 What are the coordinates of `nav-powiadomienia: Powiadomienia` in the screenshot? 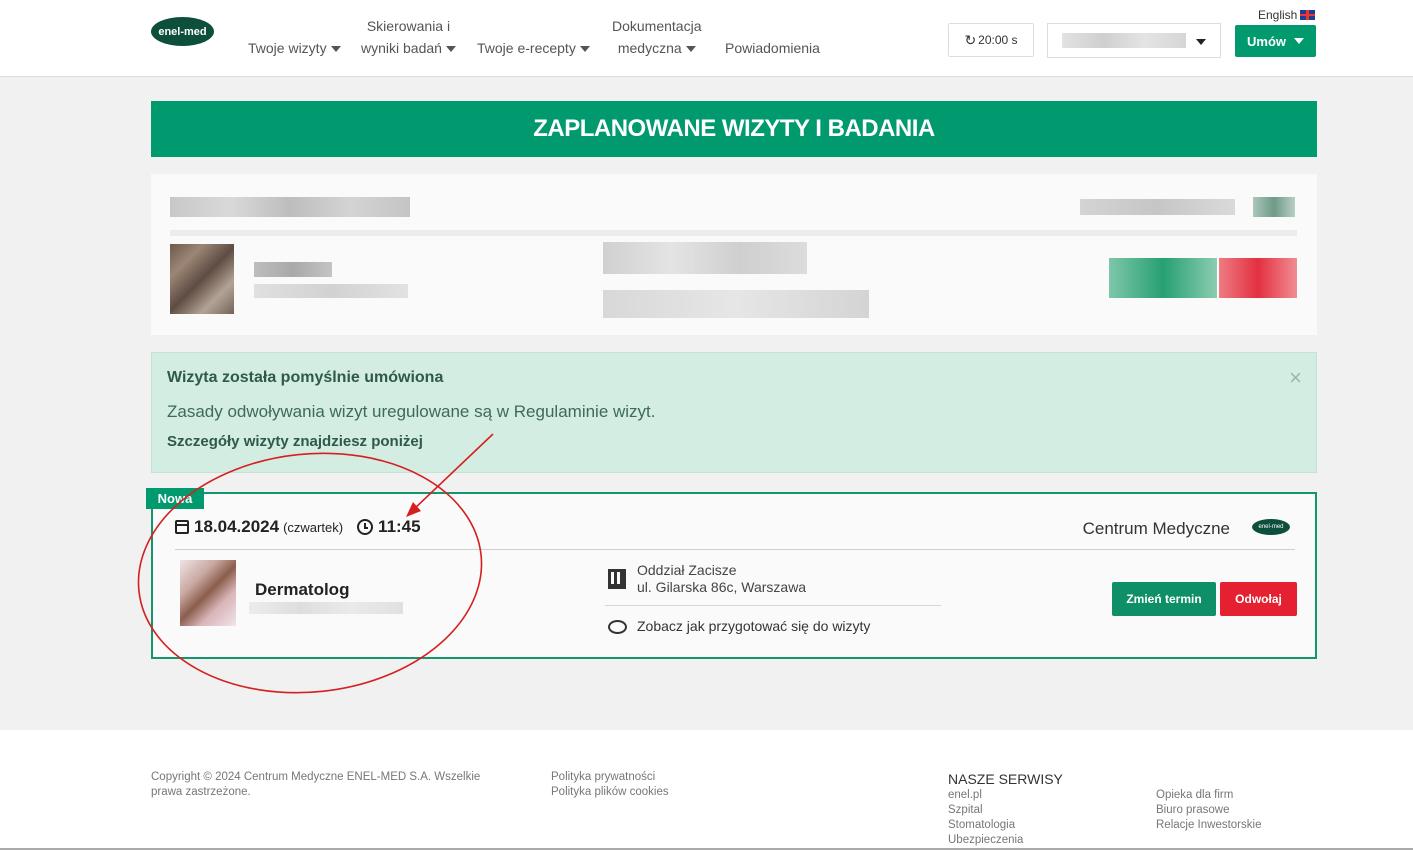 It's located at (772, 48).